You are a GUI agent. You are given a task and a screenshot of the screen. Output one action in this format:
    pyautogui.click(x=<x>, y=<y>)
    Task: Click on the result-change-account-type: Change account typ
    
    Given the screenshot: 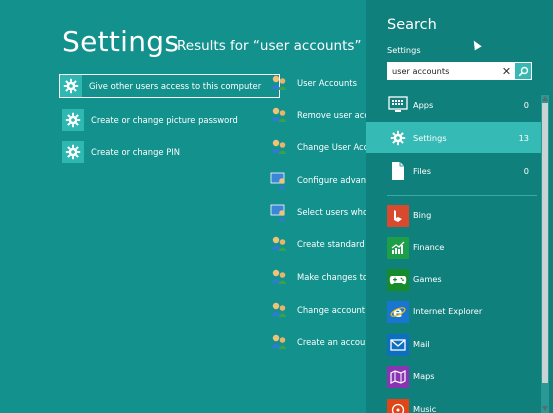 What is the action you would take?
    pyautogui.click(x=317, y=310)
    